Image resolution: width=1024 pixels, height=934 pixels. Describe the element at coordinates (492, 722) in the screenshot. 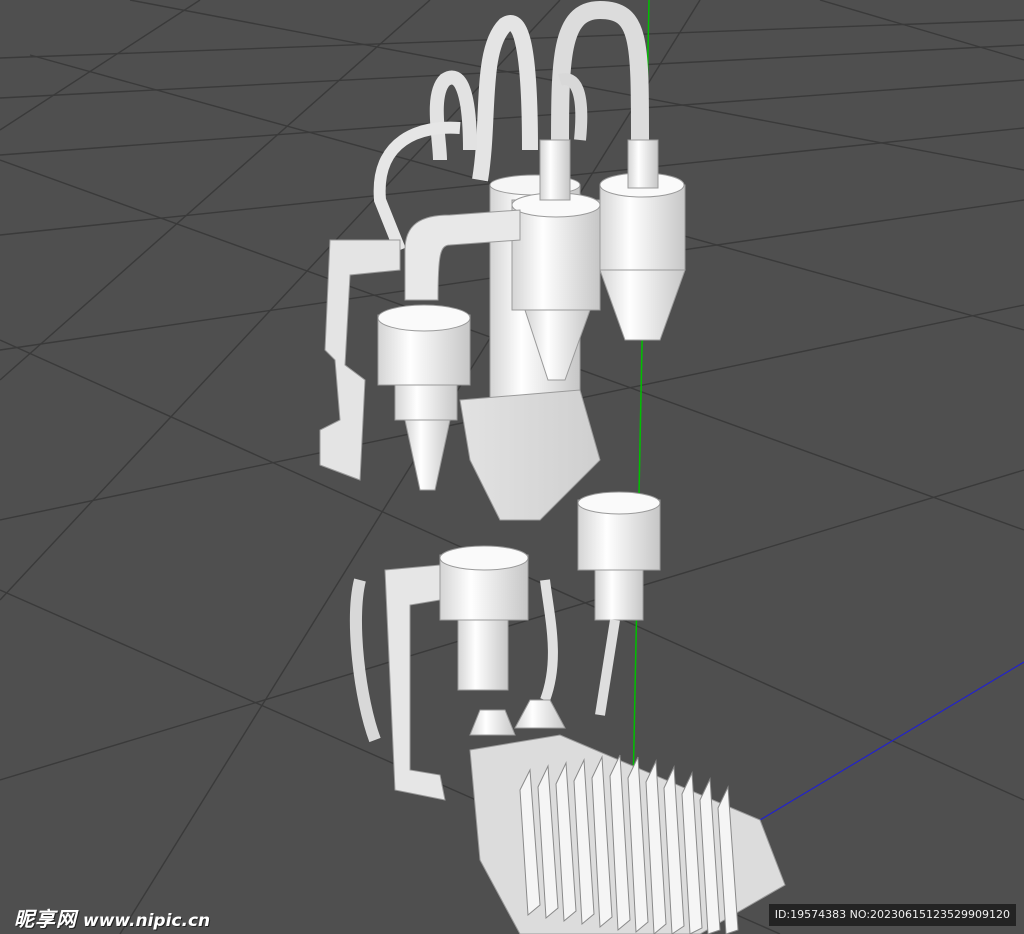

I see `cone-left` at that location.